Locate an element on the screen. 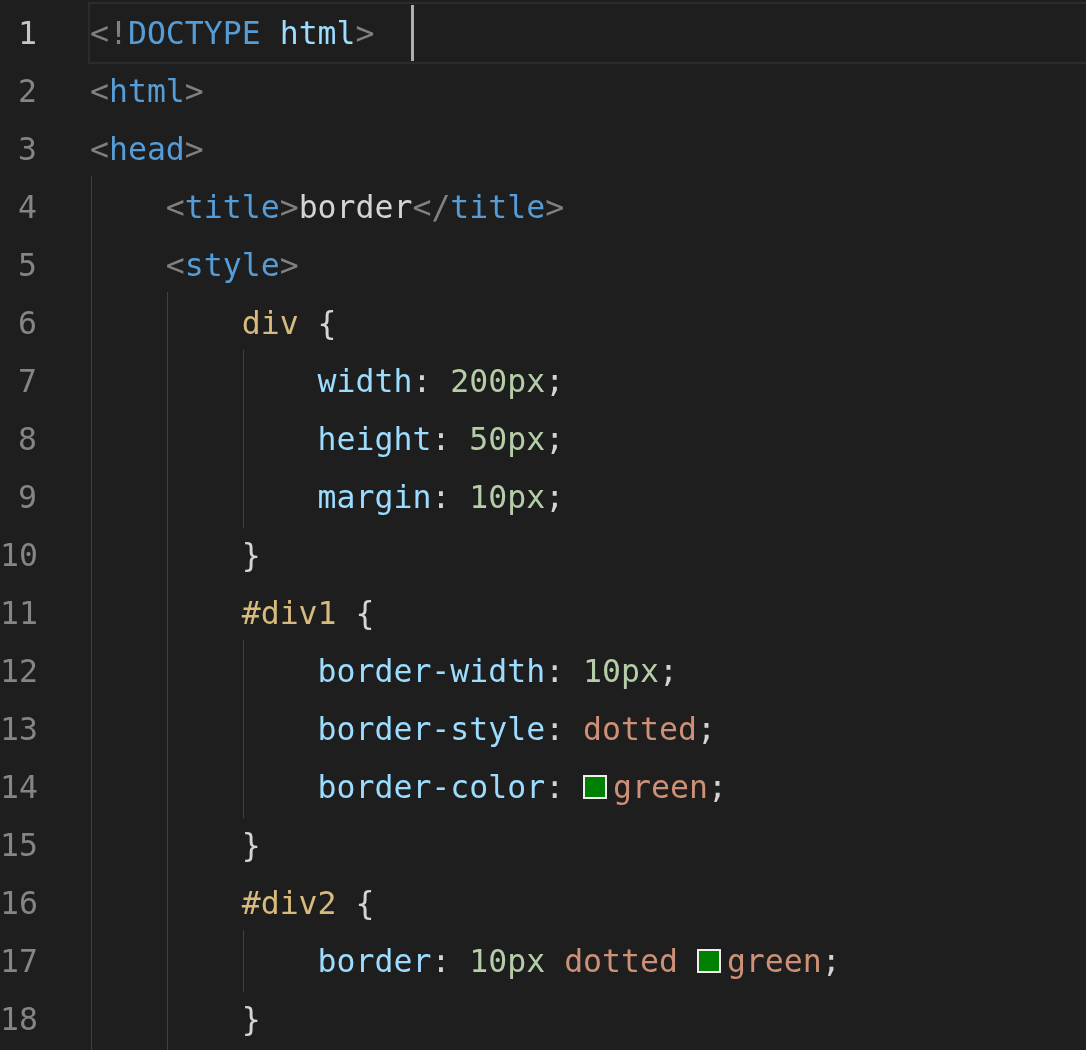 This screenshot has width=1086, height=1050. line-number: 1 is located at coordinates (27, 33).